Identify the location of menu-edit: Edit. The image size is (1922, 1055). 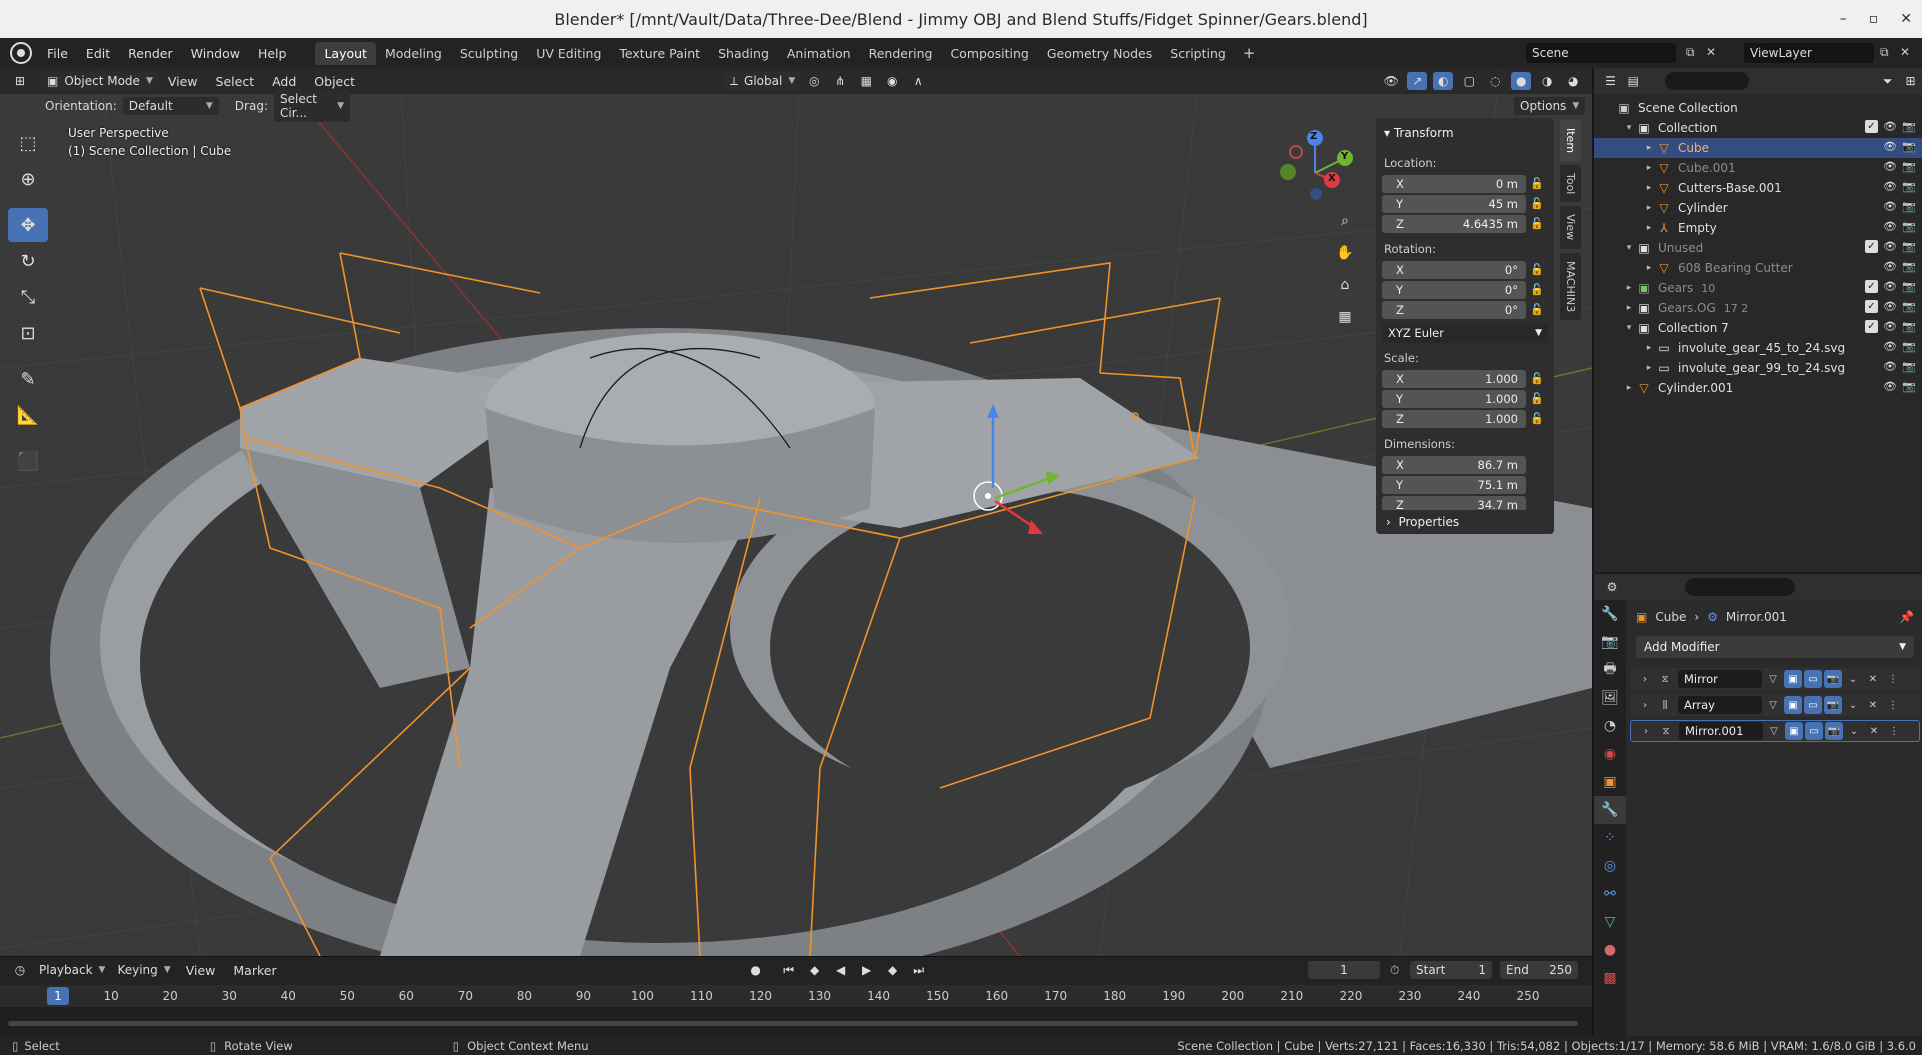
(98, 53).